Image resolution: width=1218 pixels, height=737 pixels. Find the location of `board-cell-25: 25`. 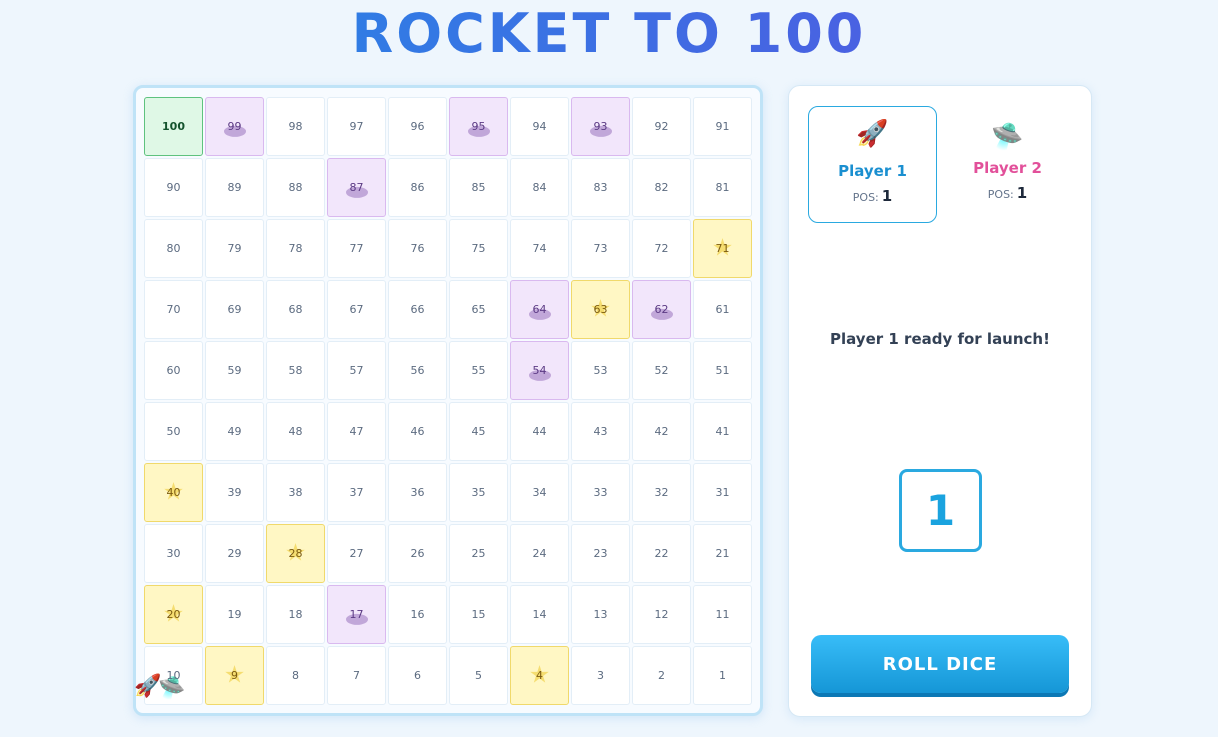

board-cell-25: 25 is located at coordinates (478, 553).